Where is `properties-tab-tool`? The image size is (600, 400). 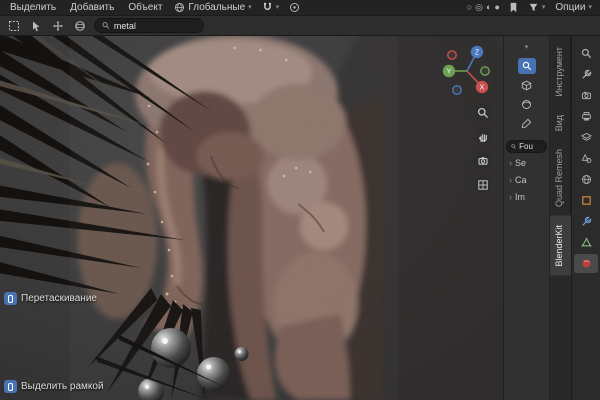 properties-tab-tool is located at coordinates (586, 74).